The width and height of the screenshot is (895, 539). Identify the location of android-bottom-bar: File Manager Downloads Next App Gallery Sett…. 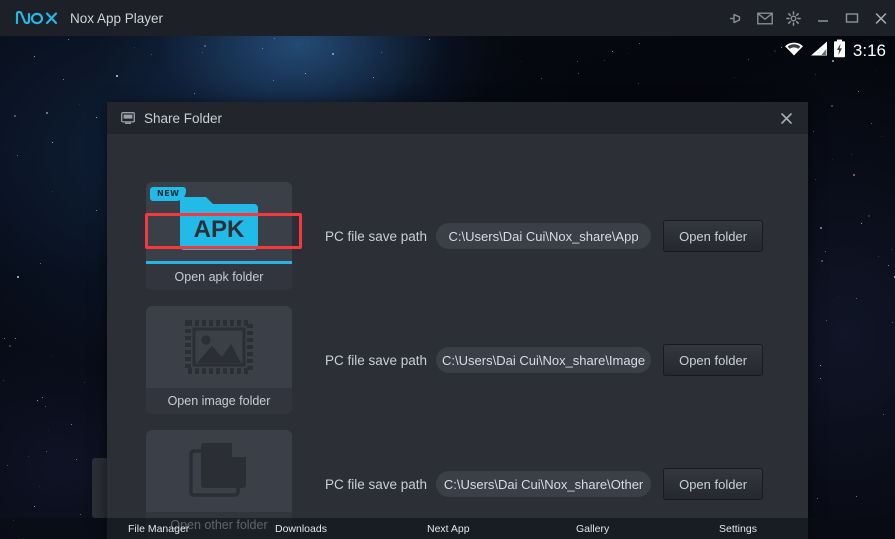
(447, 528).